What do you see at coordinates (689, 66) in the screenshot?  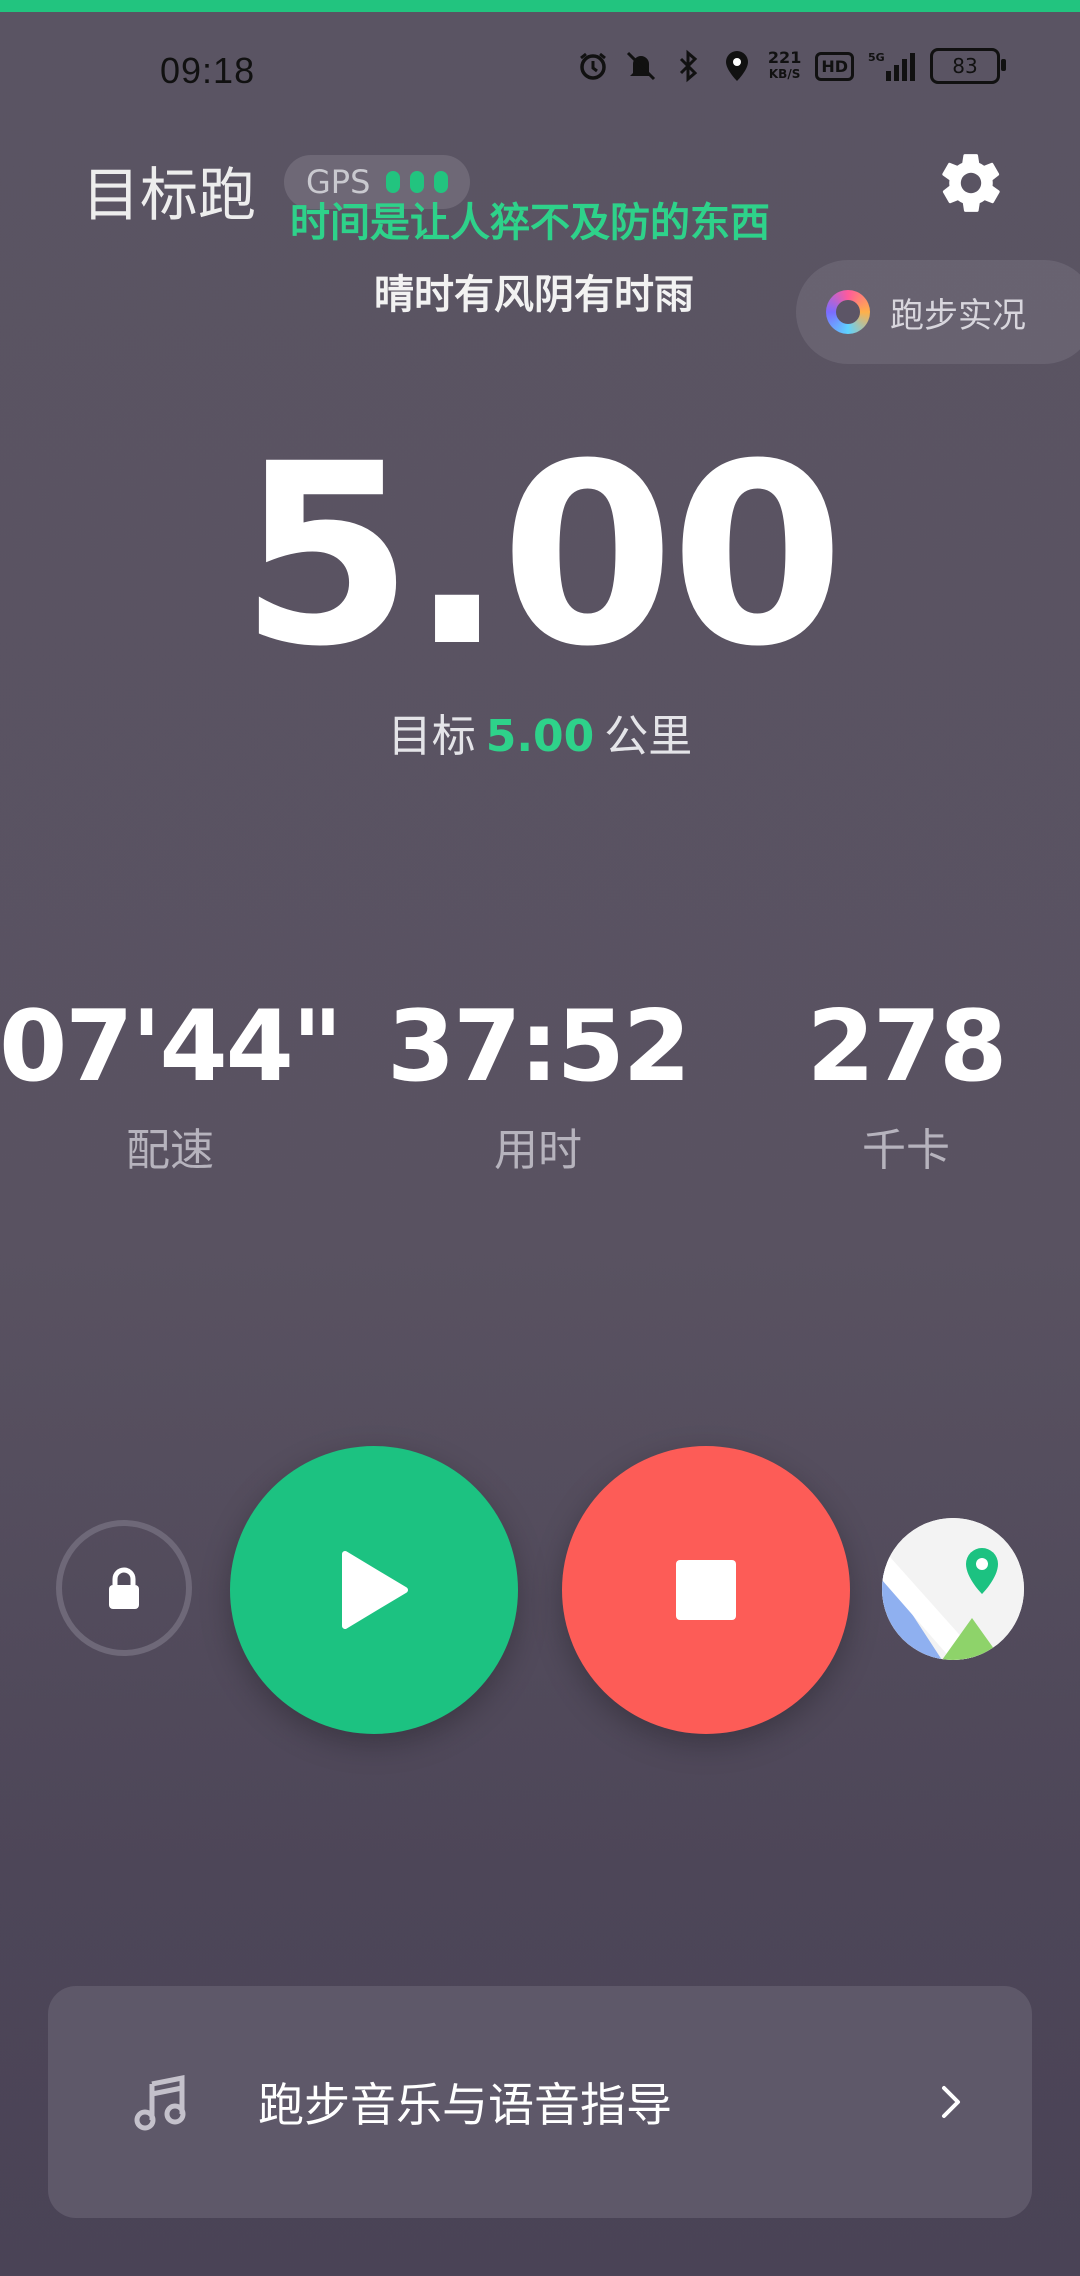 I see `bluetooth-icon` at bounding box center [689, 66].